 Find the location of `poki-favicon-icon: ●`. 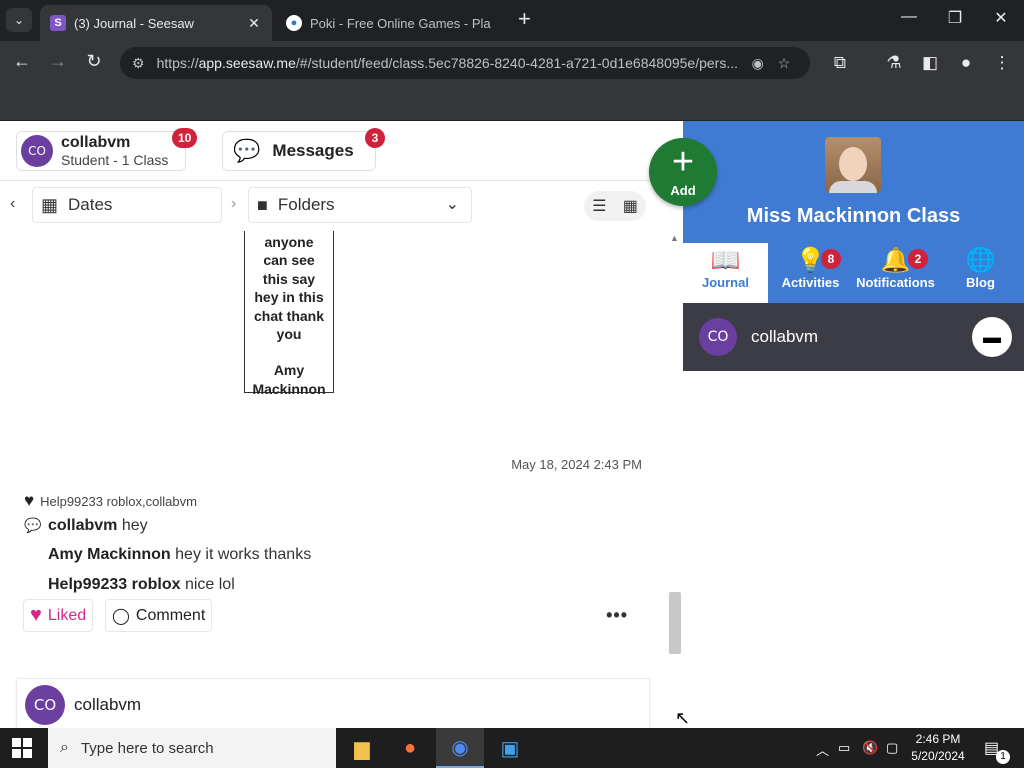

poki-favicon-icon: ● is located at coordinates (294, 23).